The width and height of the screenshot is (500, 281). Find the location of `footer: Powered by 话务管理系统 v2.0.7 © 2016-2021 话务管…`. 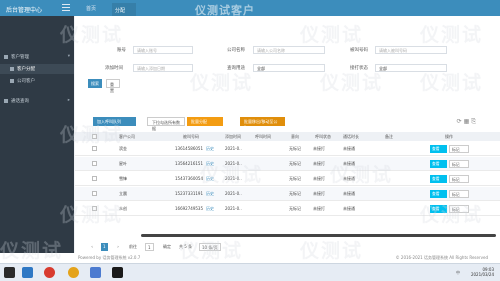

footer: Powered by 话务管理系统 v2.0.7 © 2016-2021 话务管… is located at coordinates (250, 258).